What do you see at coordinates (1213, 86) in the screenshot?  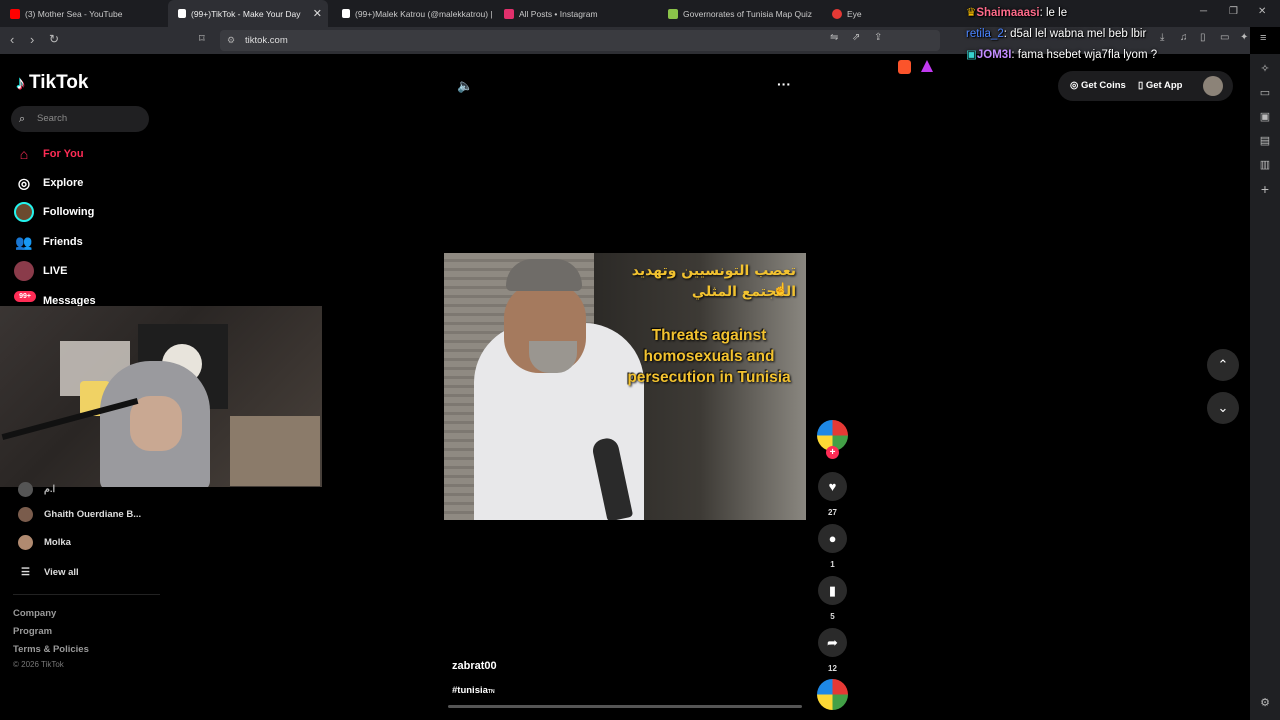 I see `profile-avatar` at bounding box center [1213, 86].